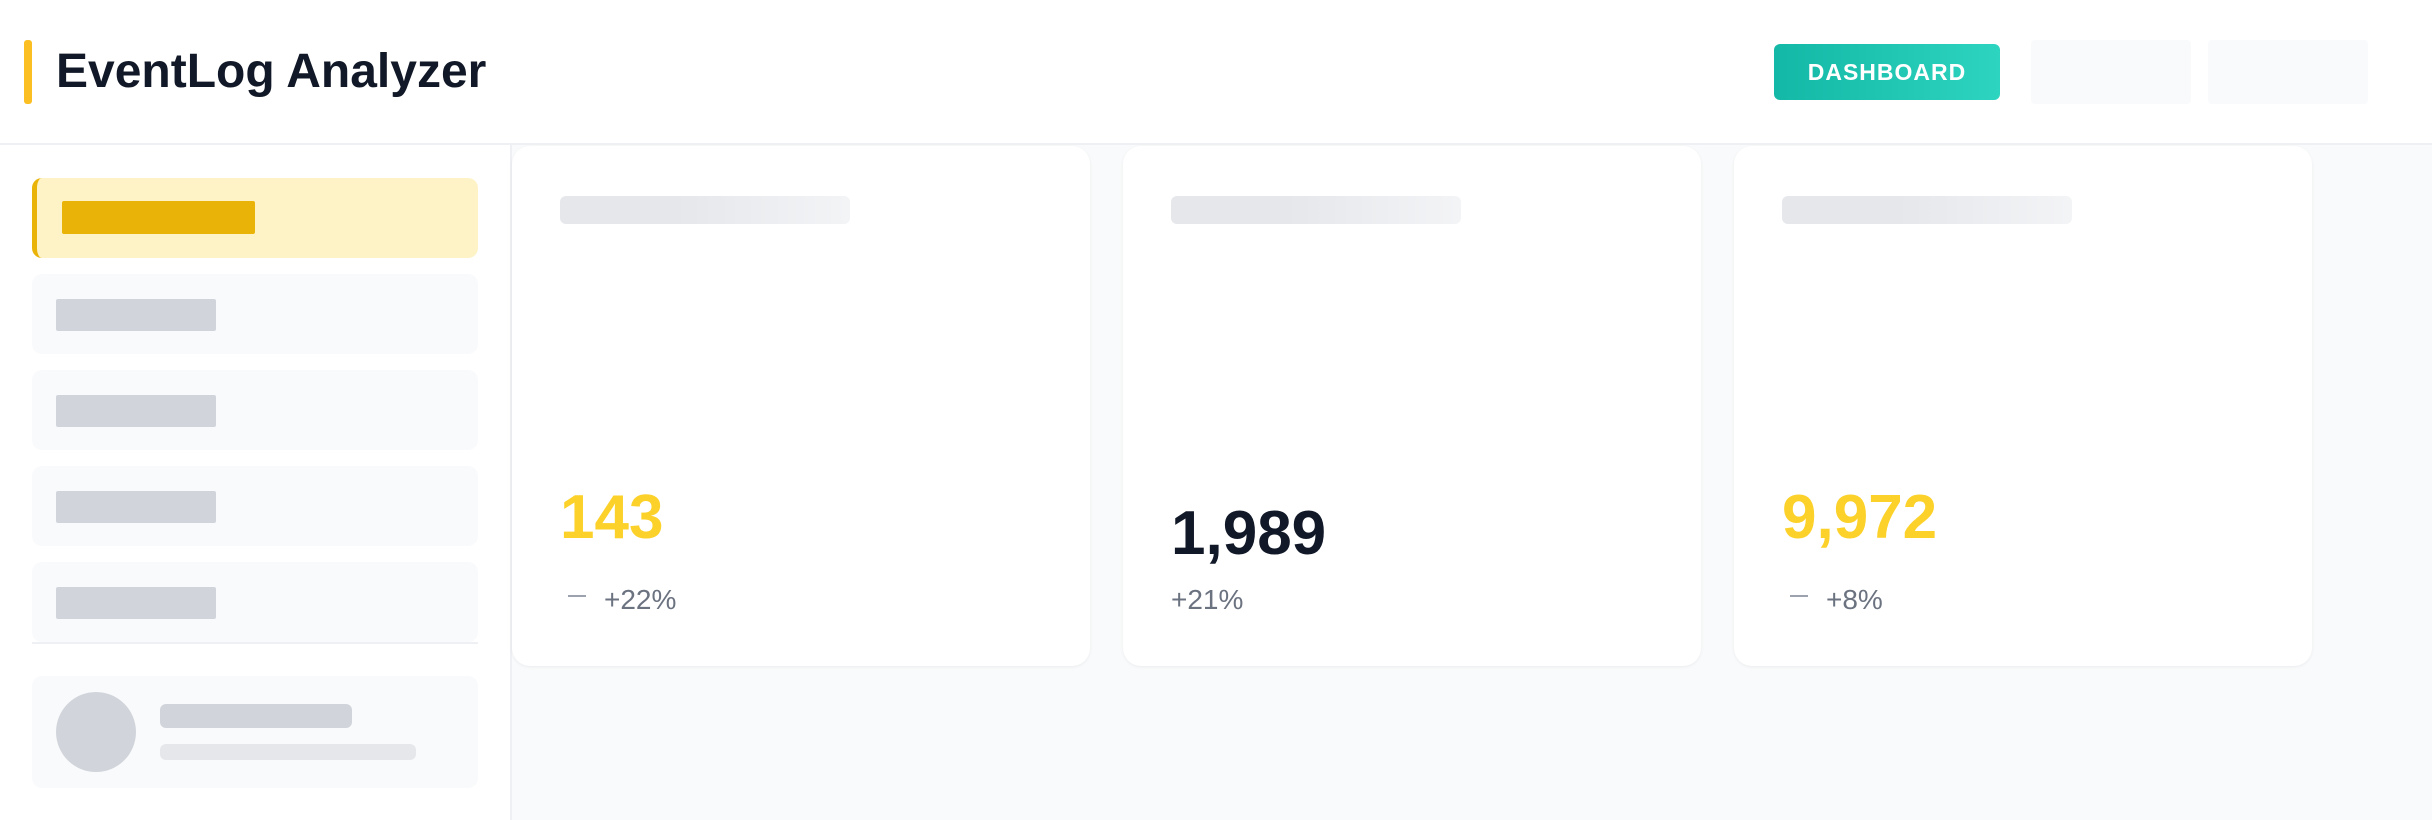 This screenshot has width=2432, height=820. Describe the element at coordinates (1249, 533) in the screenshot. I see `stat-value: 1,989` at that location.